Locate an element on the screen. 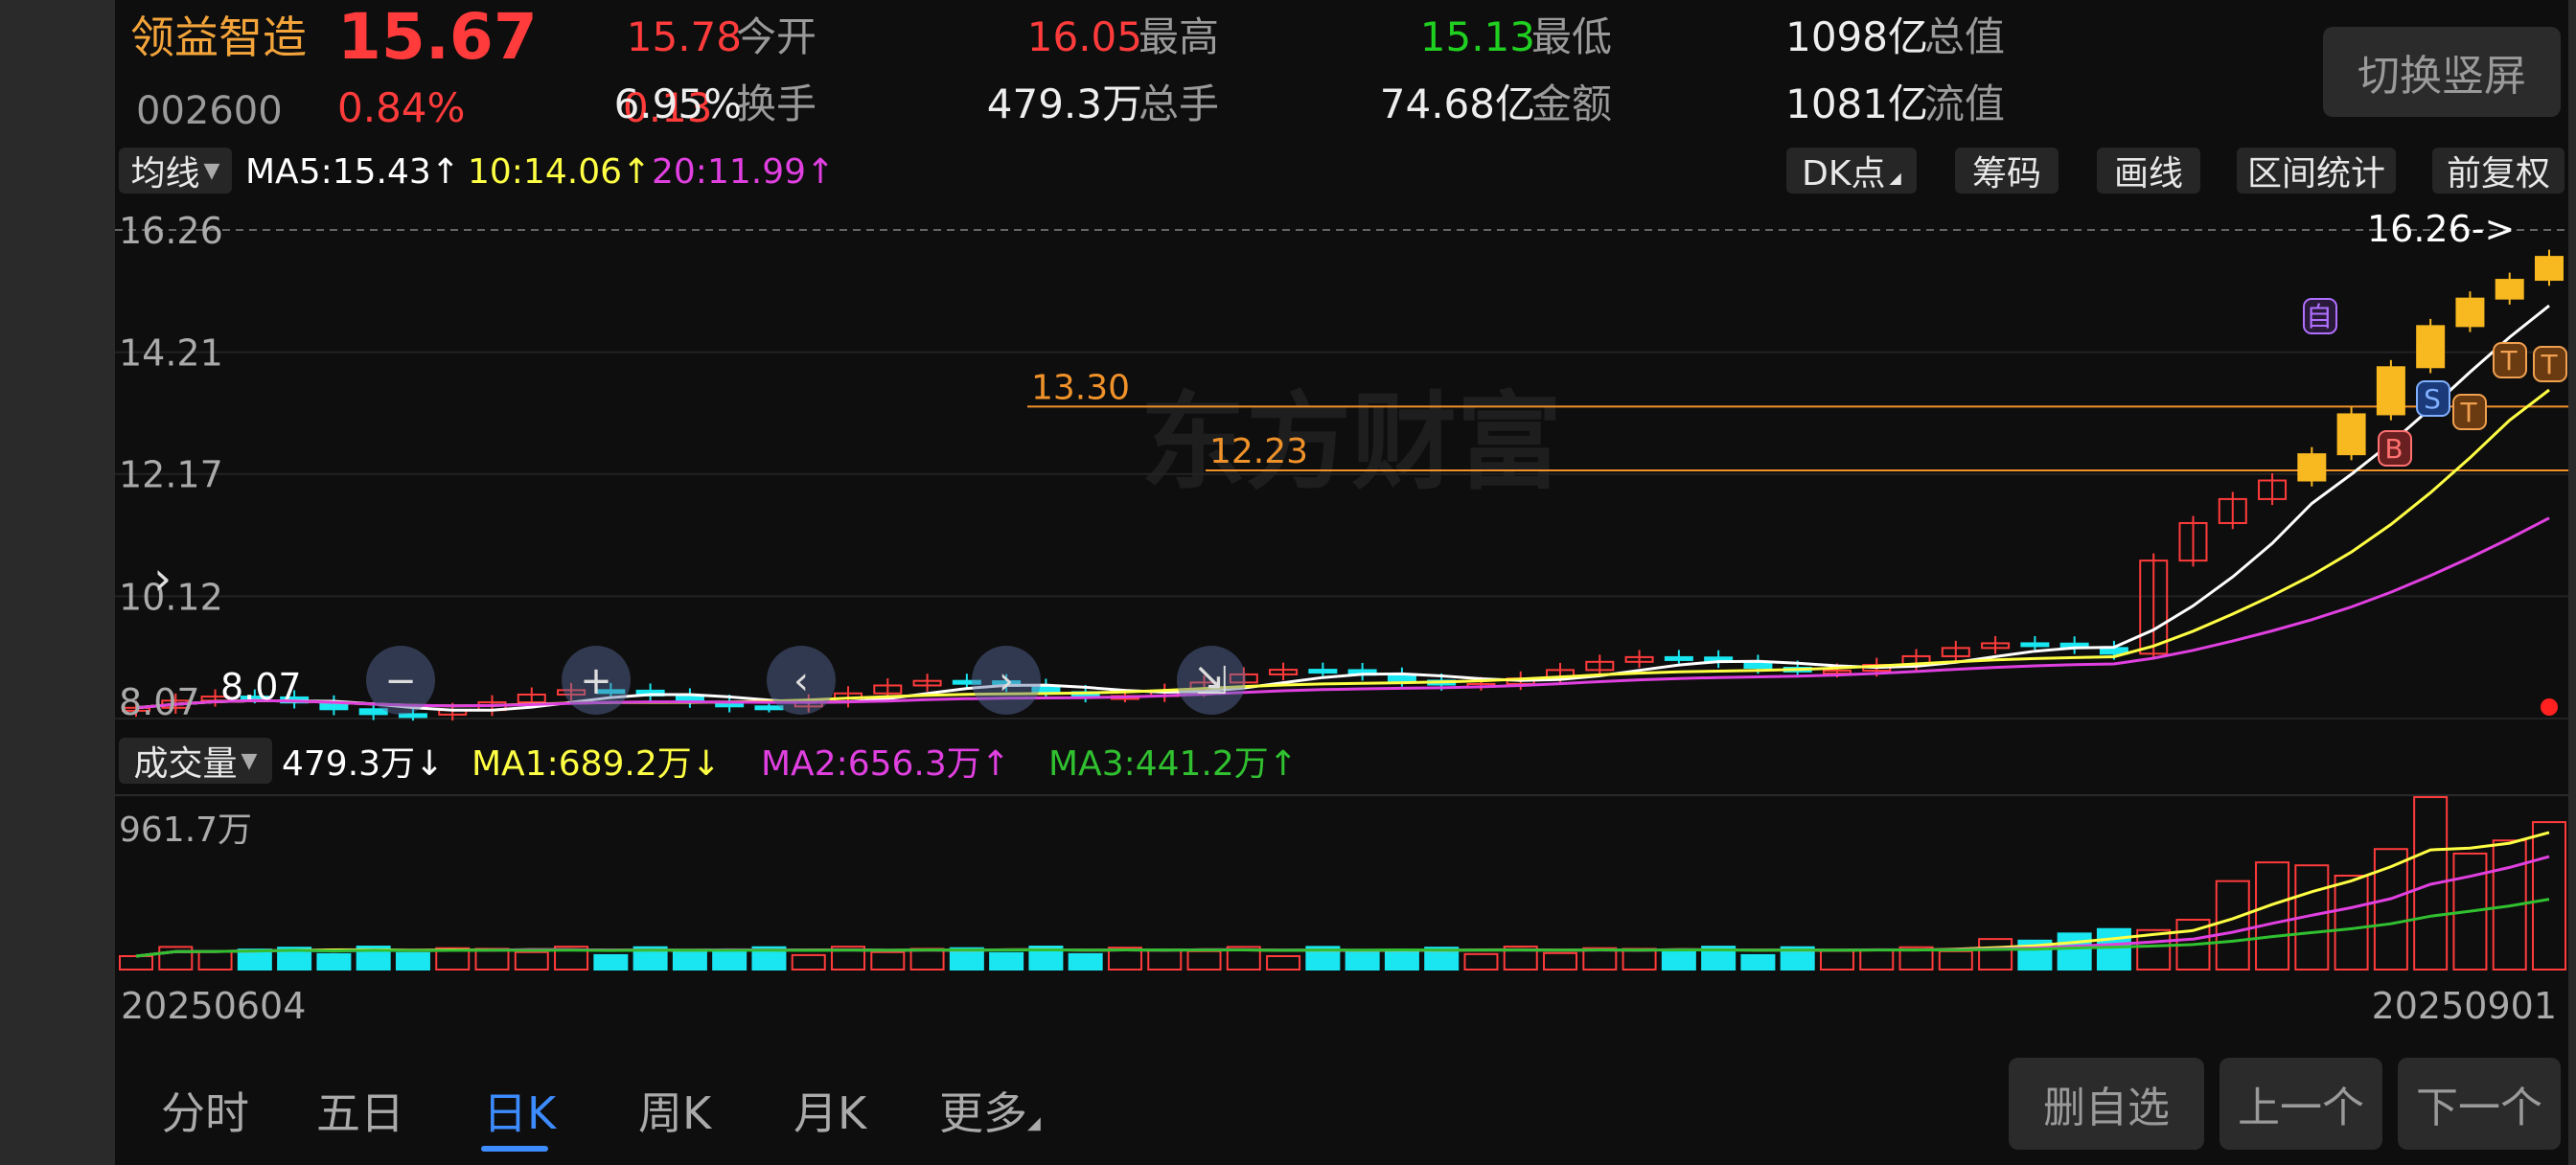 The width and height of the screenshot is (2576, 1165). self-tag: 自 is located at coordinates (2319, 317).